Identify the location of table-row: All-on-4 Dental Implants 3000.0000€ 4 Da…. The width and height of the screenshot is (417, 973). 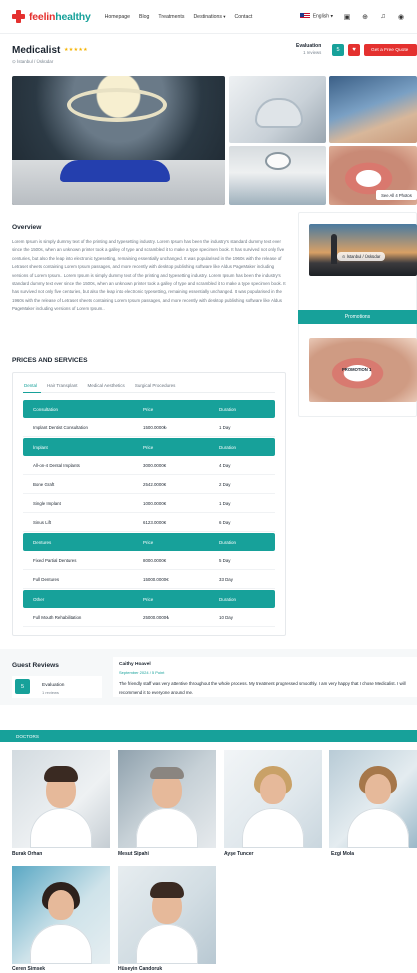
(149, 466).